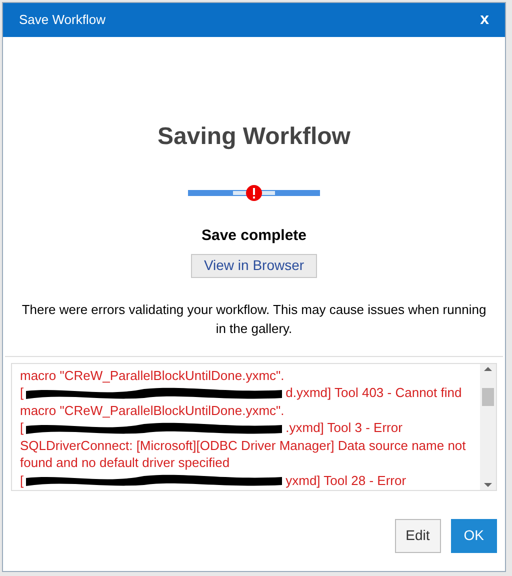 The image size is (512, 576). Describe the element at coordinates (488, 397) in the screenshot. I see `scroll-thumb` at that location.